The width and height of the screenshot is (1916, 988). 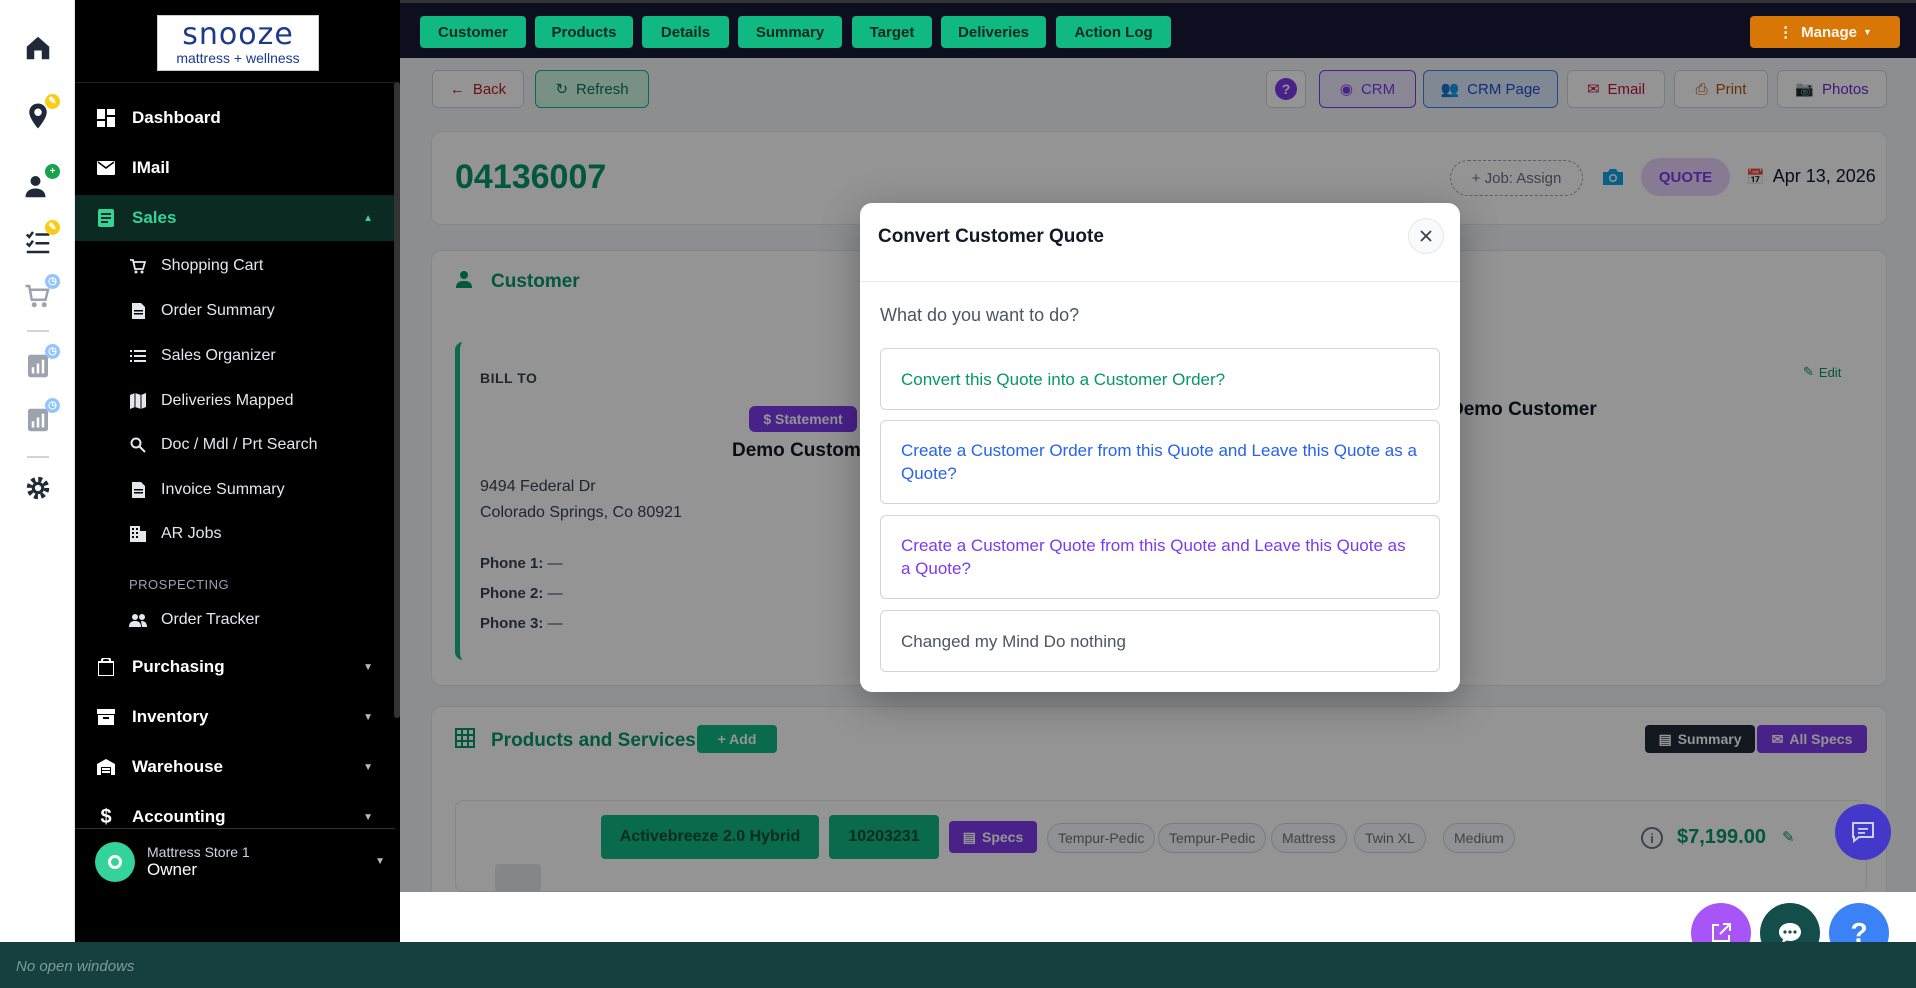 I want to click on tab-target: Target, so click(x=892, y=32).